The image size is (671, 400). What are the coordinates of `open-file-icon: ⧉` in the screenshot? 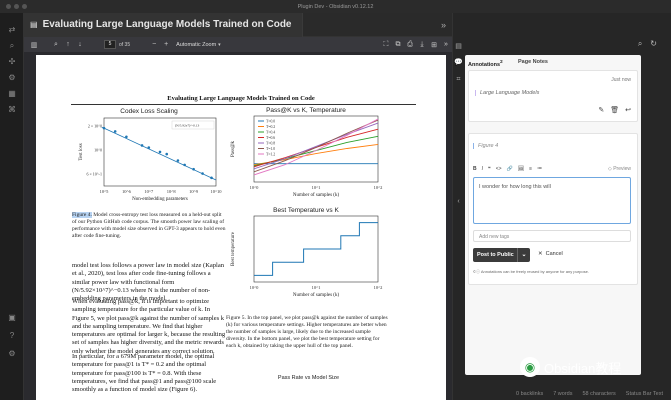 It's located at (398, 45).